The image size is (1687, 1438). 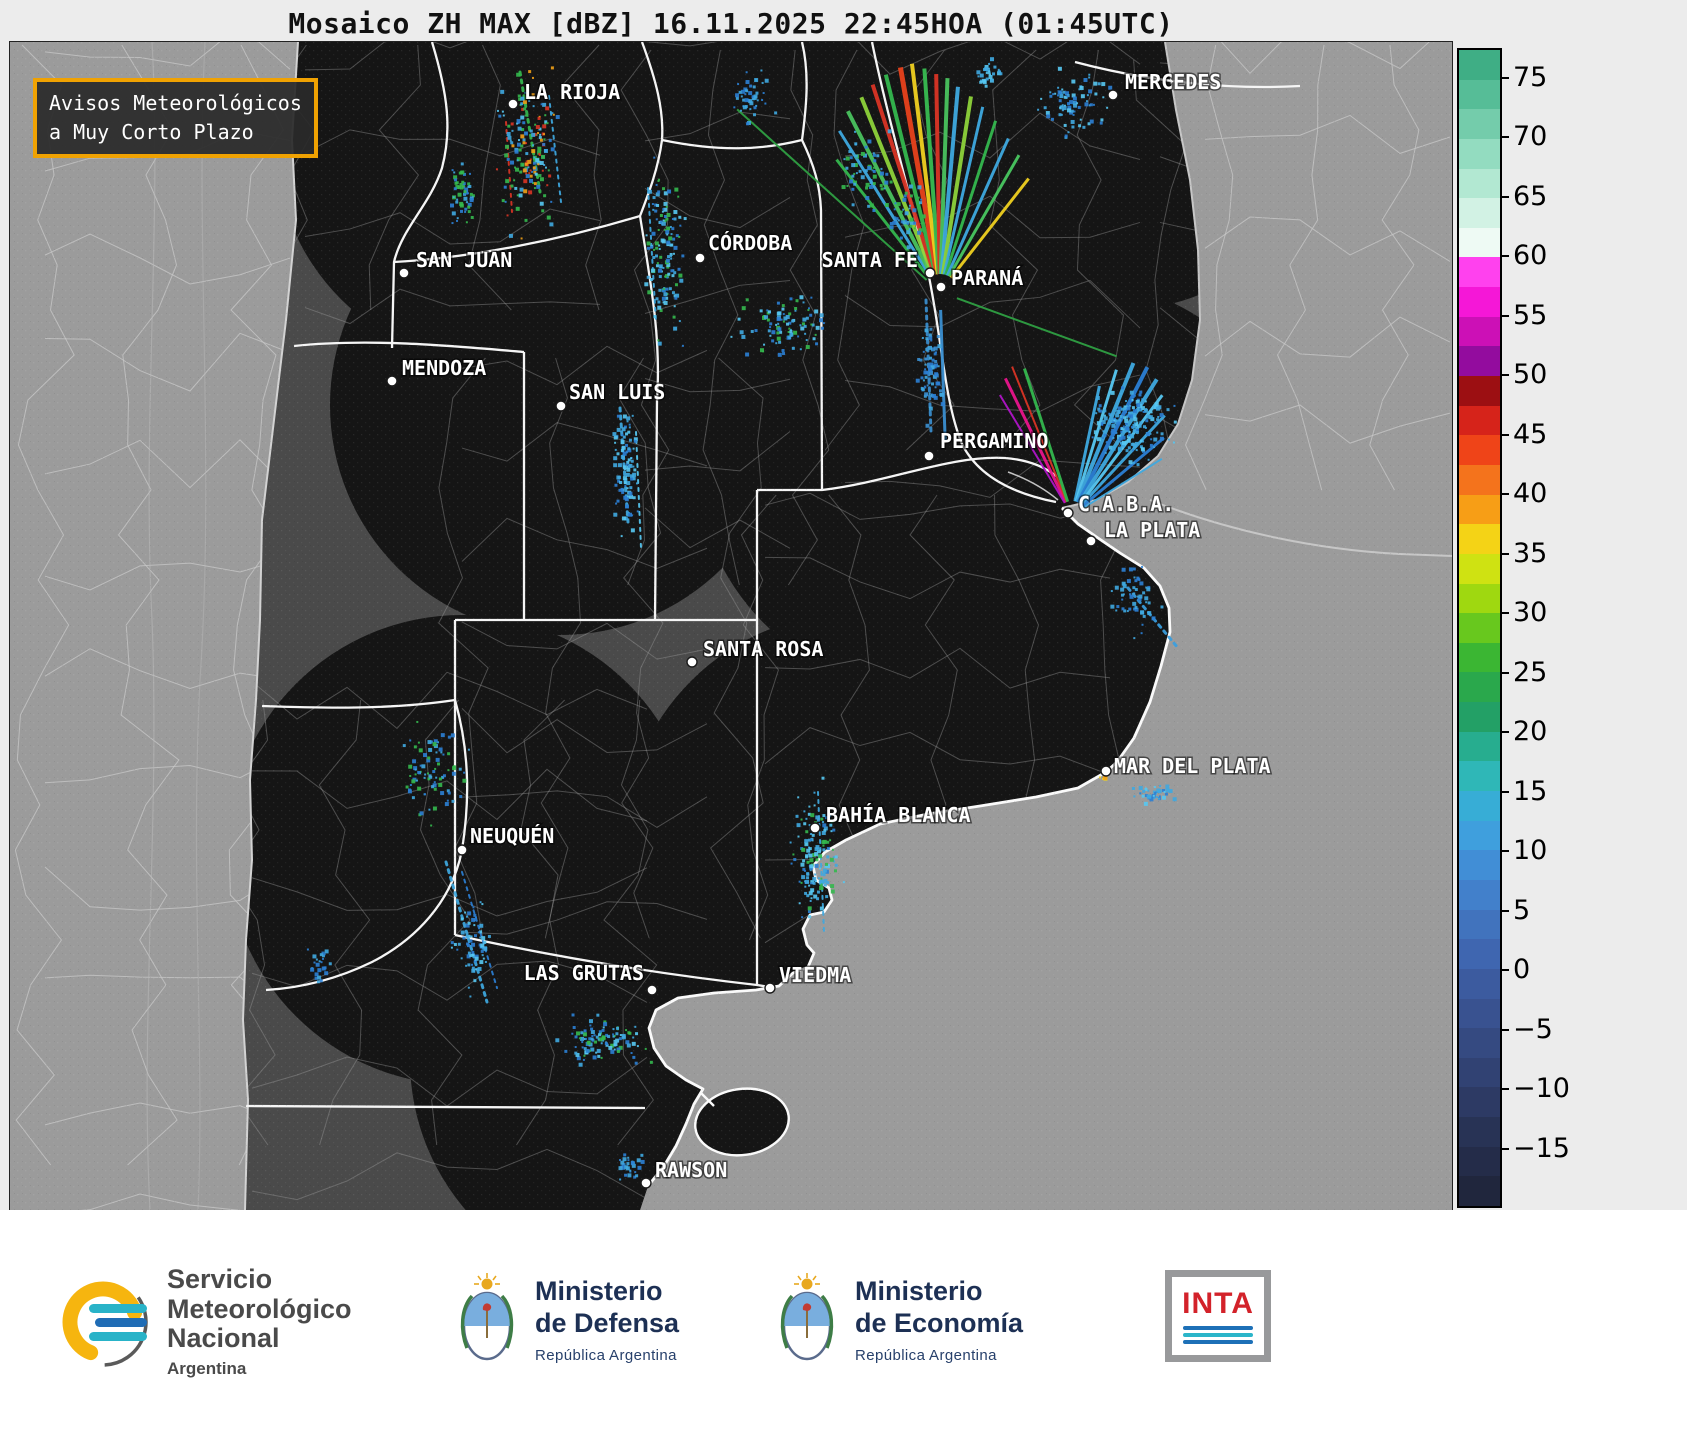 I want to click on svg-text: BAHÍA BLANCA, so click(x=898, y=815).